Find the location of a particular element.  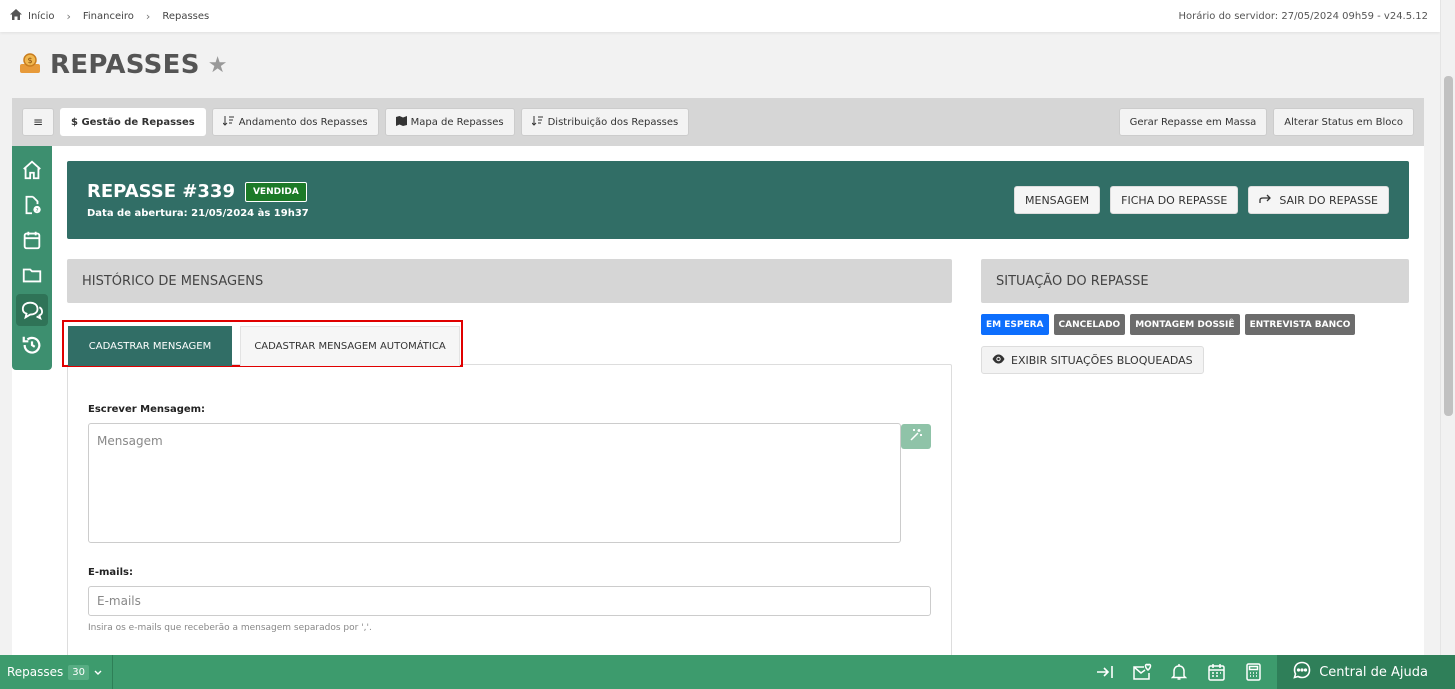

collapse-right-icon is located at coordinates (1105, 672).